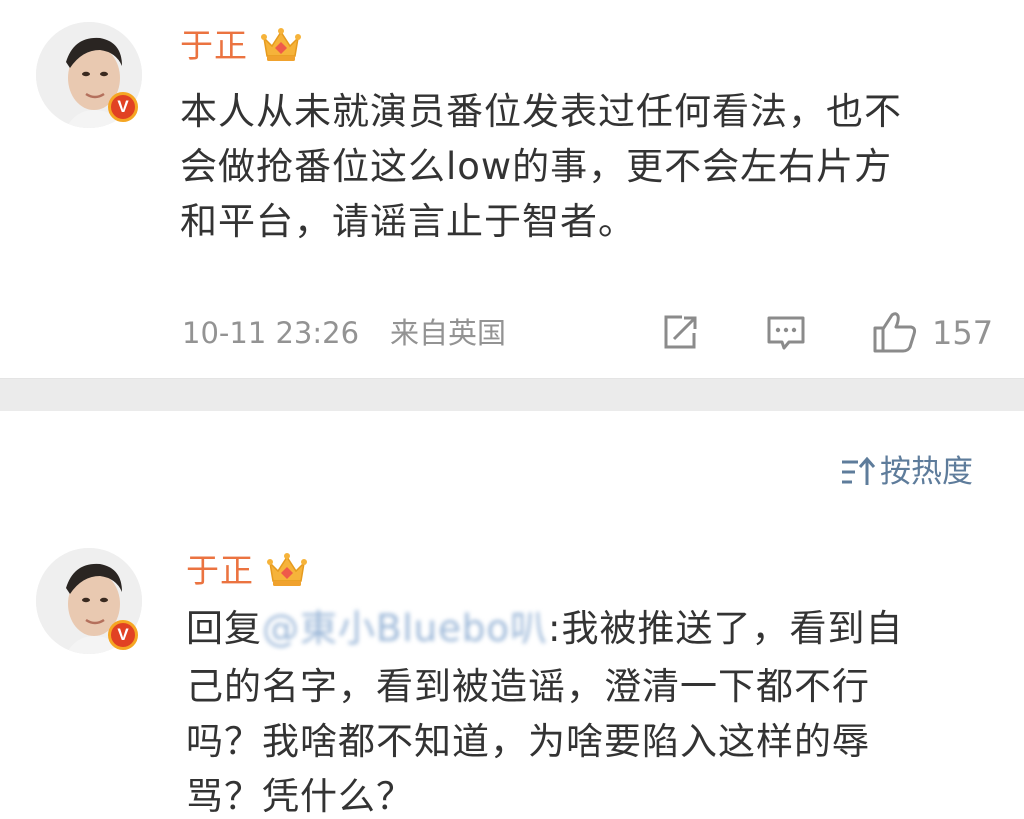 Image resolution: width=1024 pixels, height=819 pixels. I want to click on sort-icon, so click(858, 472).